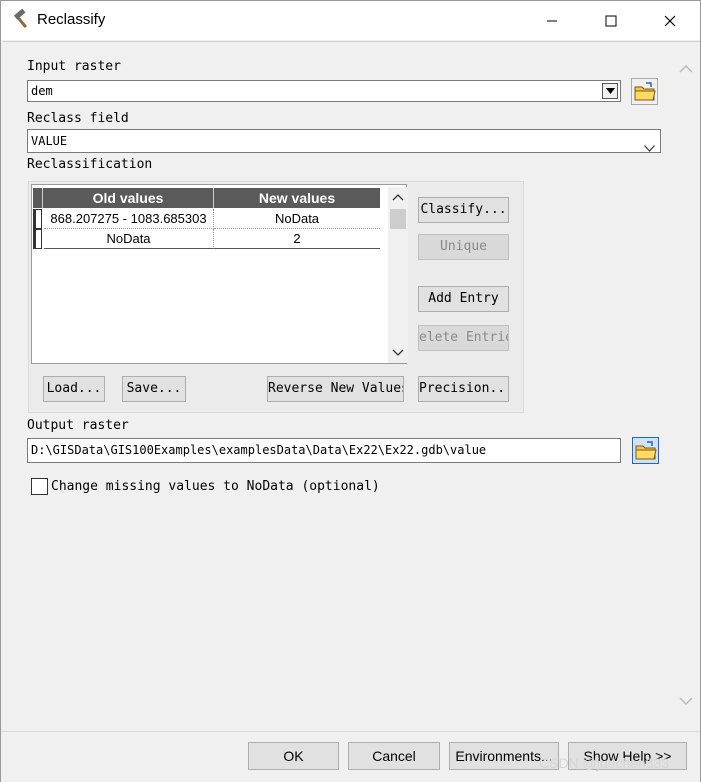  I want to click on watermark: CSDN @juechen333, so click(604, 763).